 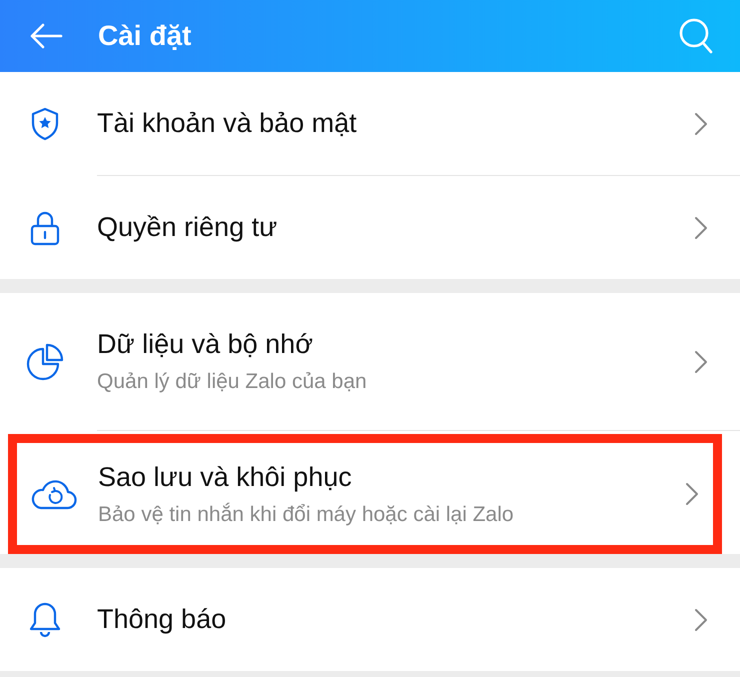 I want to click on shield-star-icon, so click(x=45, y=123).